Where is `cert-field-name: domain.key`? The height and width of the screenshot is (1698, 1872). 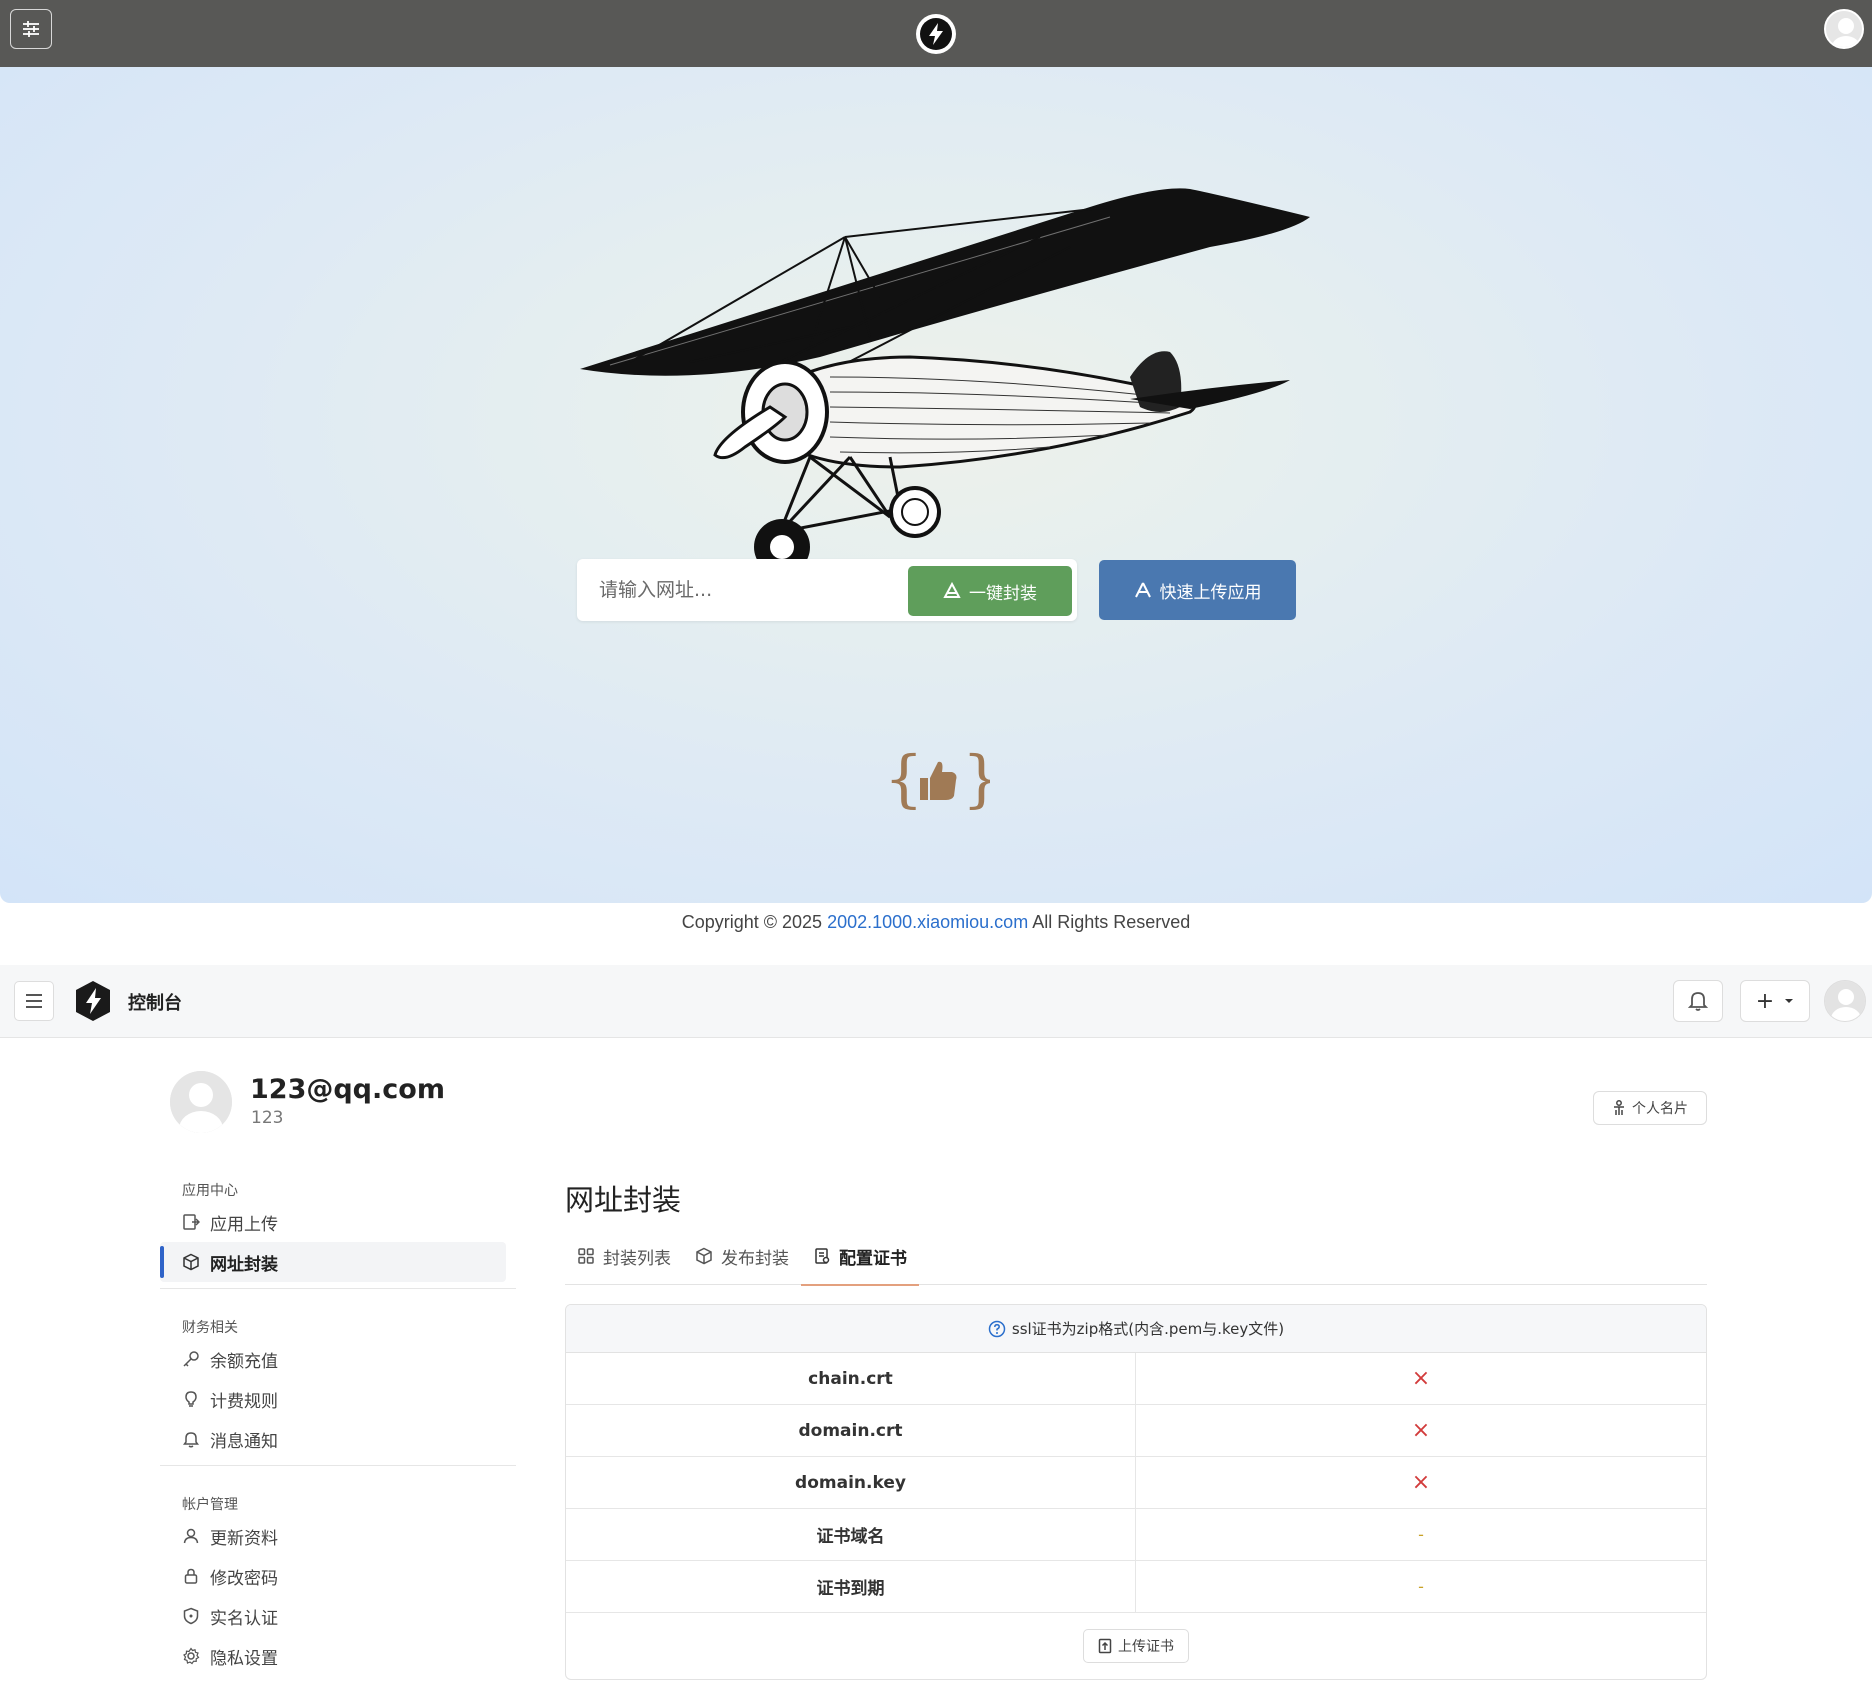 cert-field-name: domain.key is located at coordinates (851, 1482).